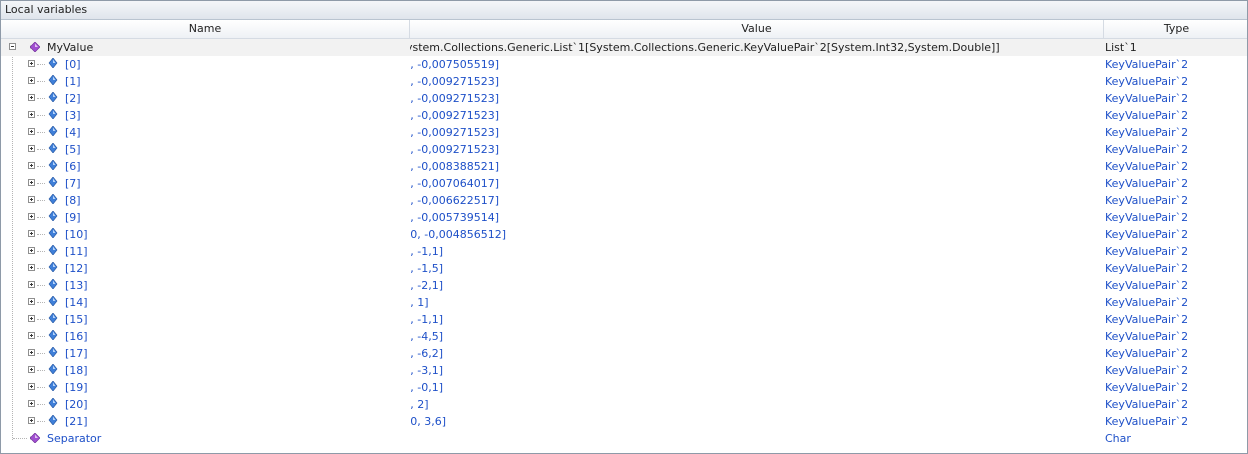 This screenshot has height=454, width=1248. What do you see at coordinates (624, 268) in the screenshot?
I see `tree-row: [12] [1, -1,5] KeyValuePair`2` at bounding box center [624, 268].